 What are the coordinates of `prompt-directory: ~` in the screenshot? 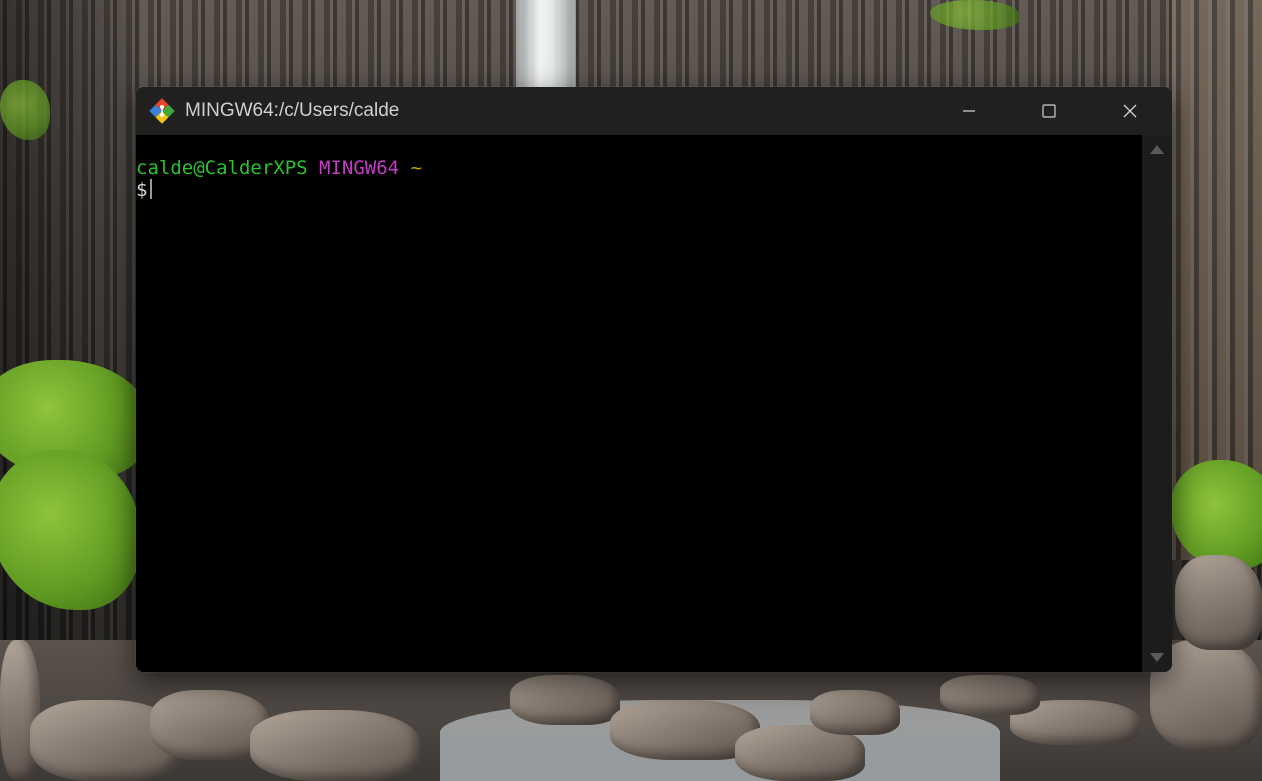 It's located at (416, 168).